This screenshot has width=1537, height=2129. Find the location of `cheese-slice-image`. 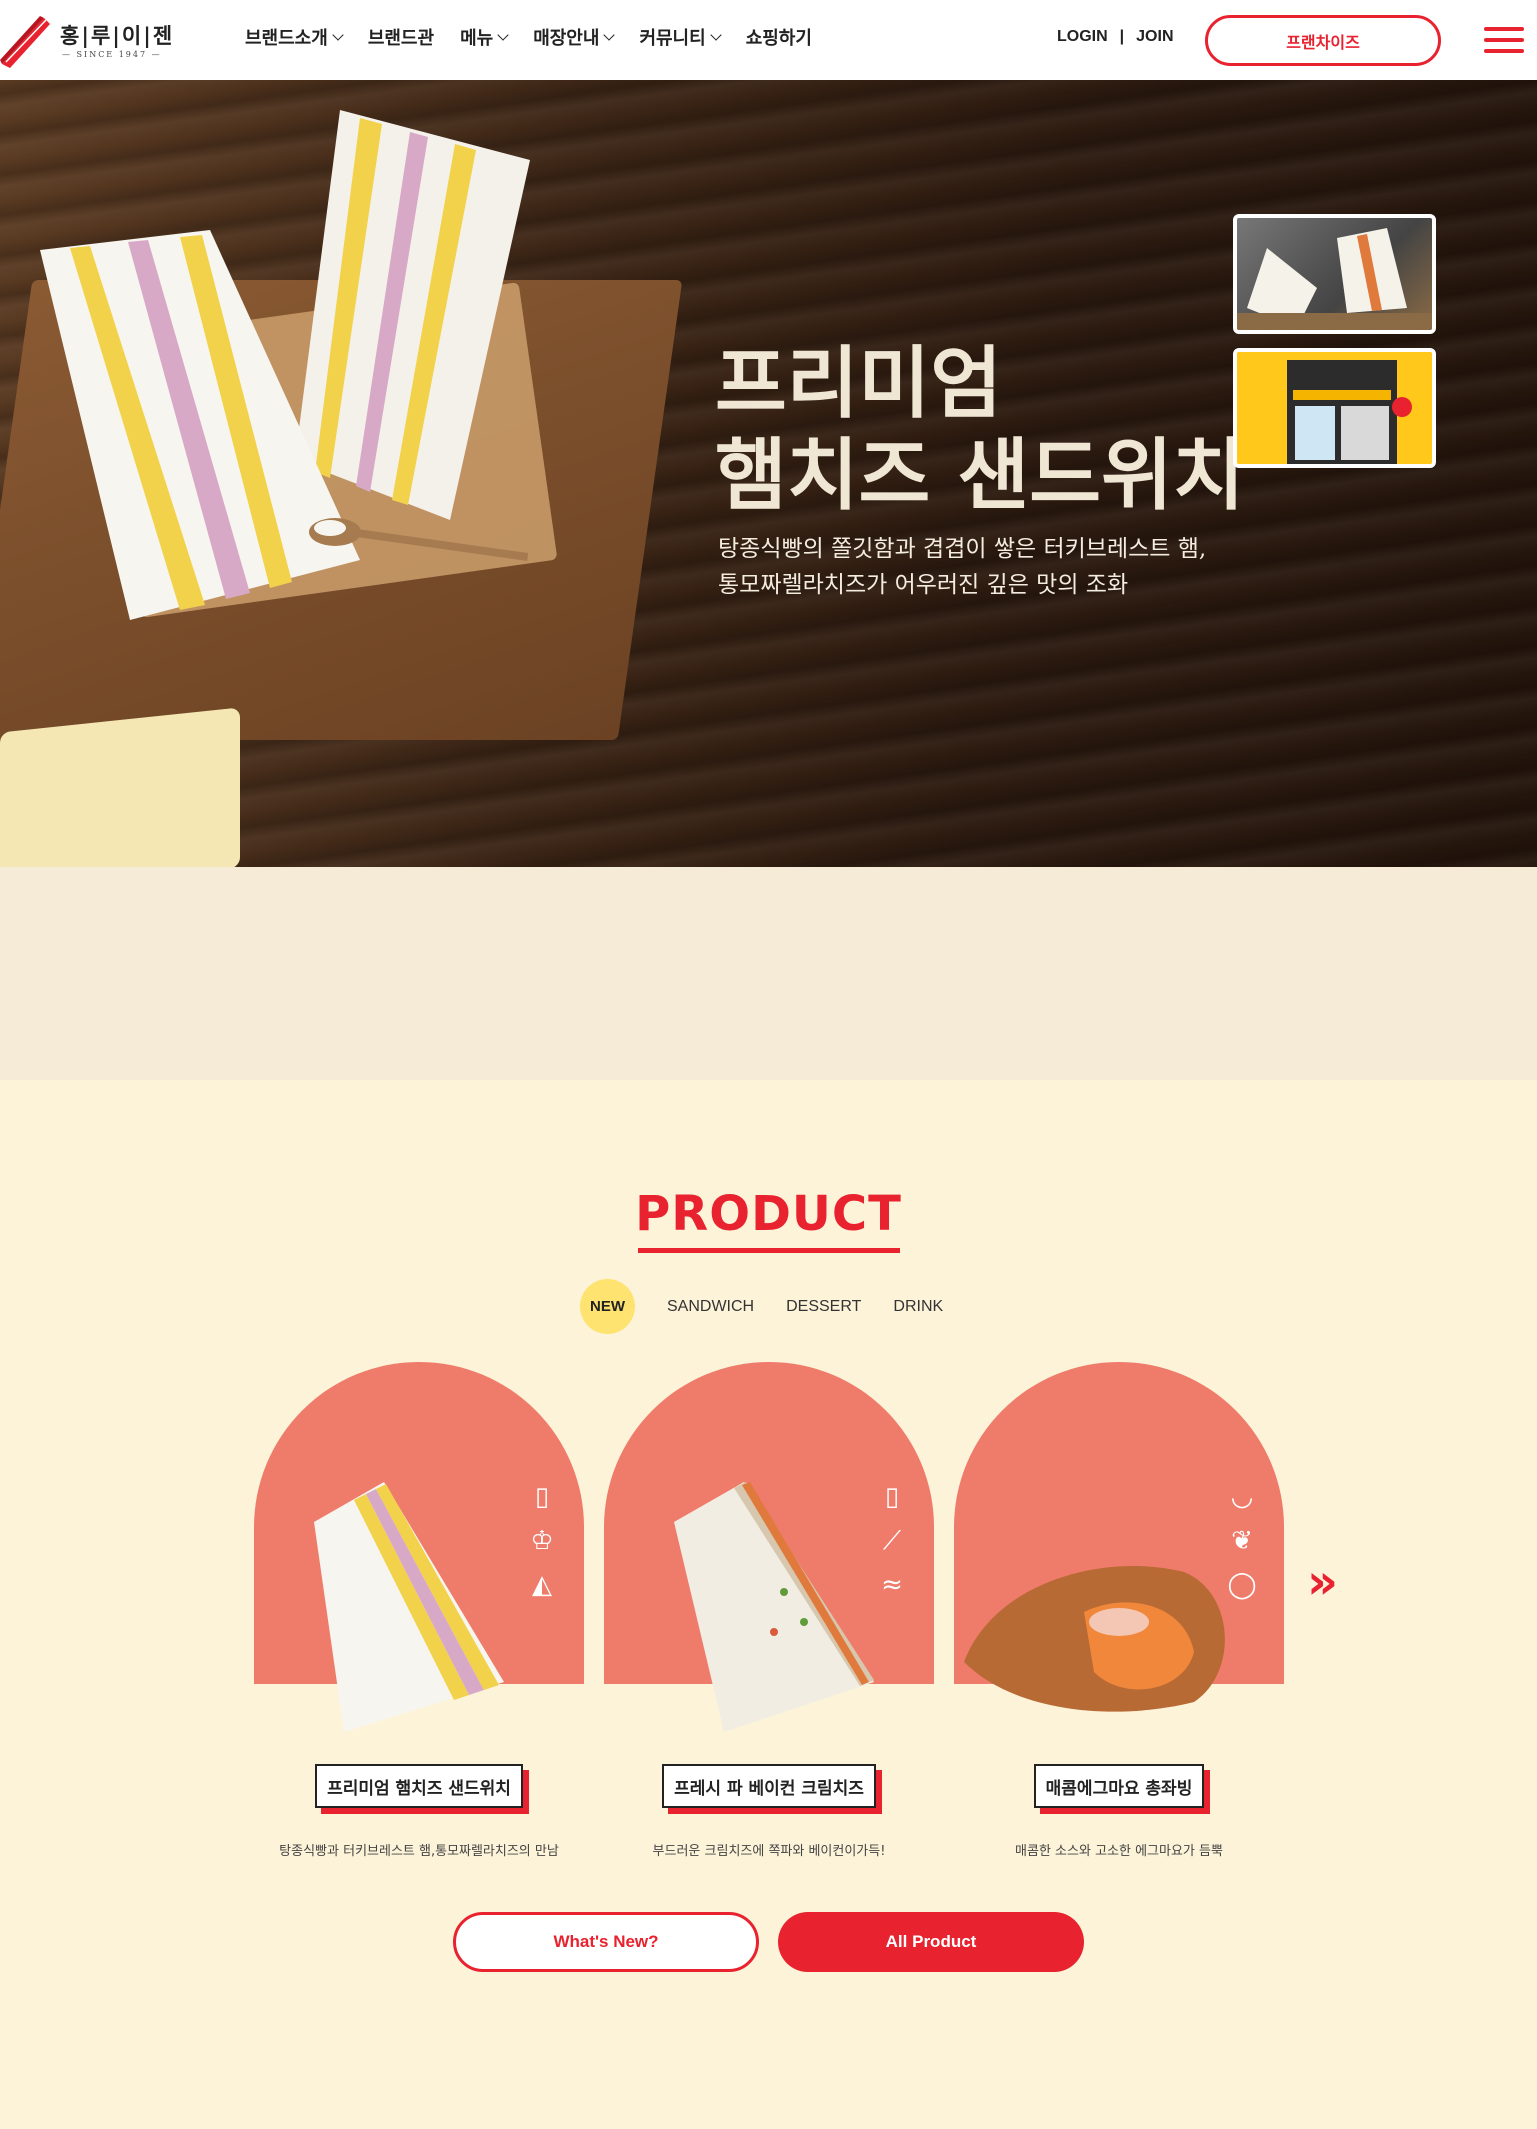

cheese-slice-image is located at coordinates (120, 787).